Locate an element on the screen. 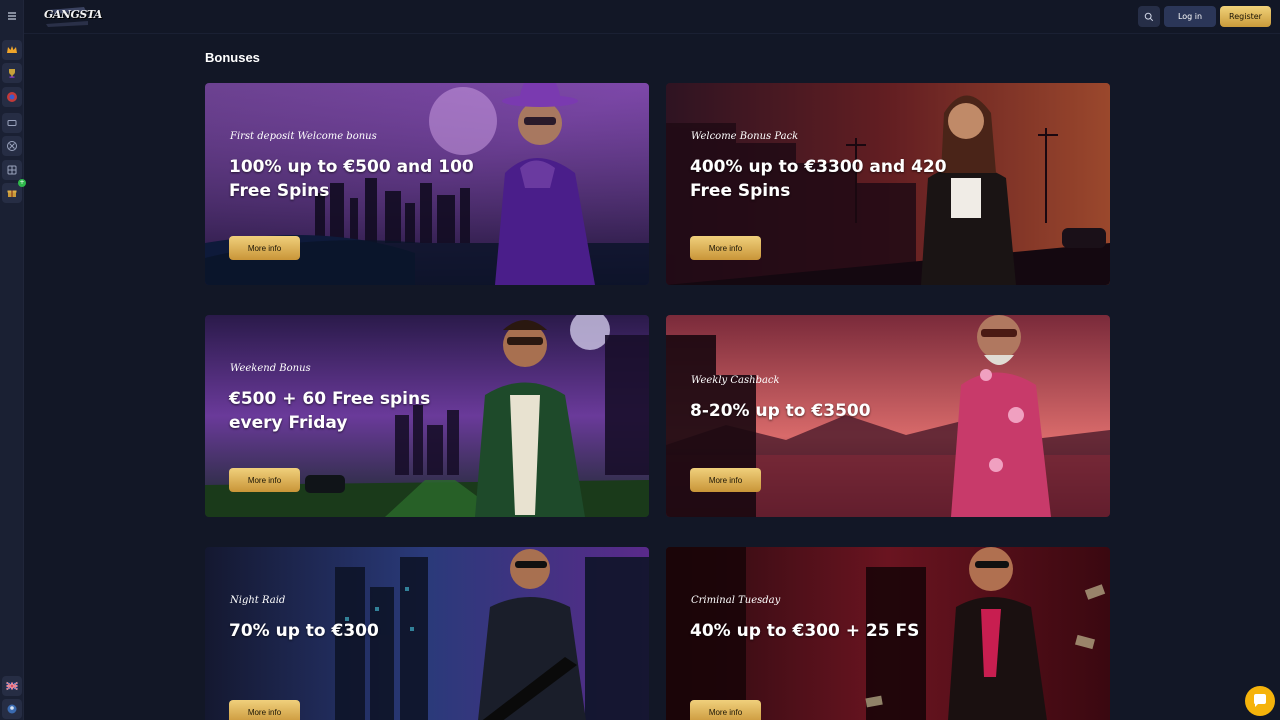 The image size is (1280, 720). register-button: Register is located at coordinates (1245, 16).